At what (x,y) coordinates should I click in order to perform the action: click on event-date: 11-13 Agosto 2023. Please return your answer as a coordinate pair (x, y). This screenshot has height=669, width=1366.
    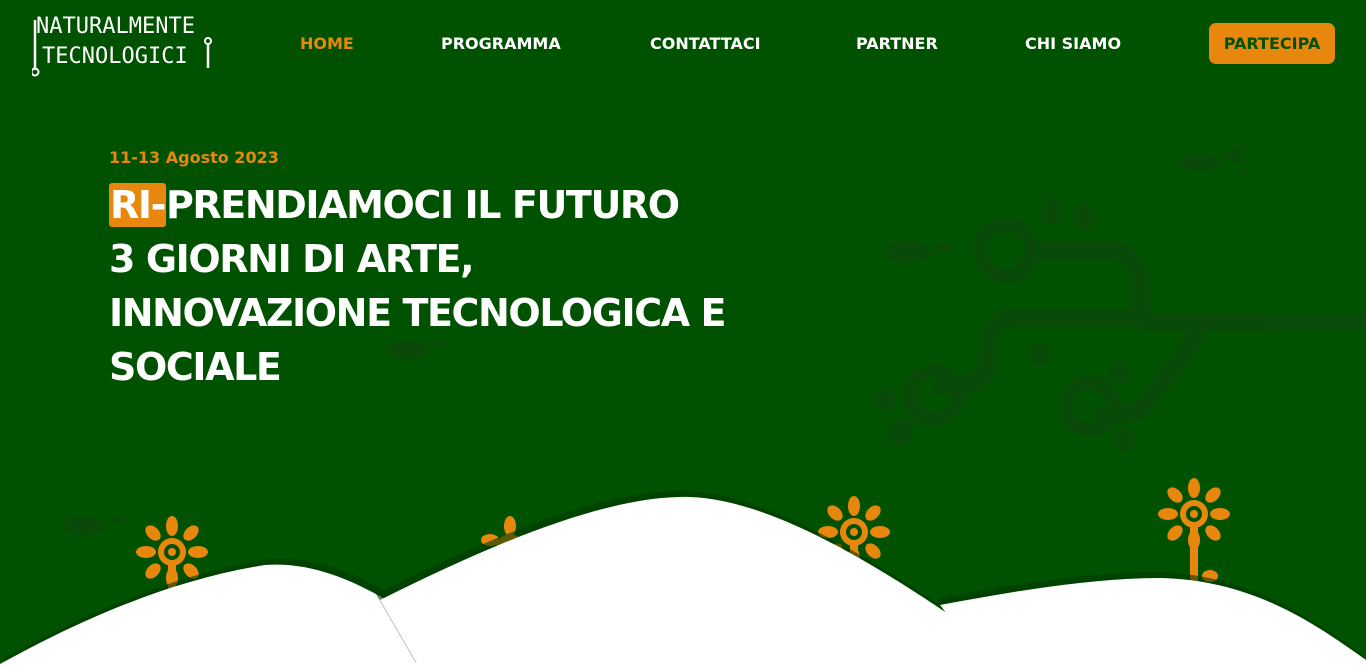
    Looking at the image, I should click on (194, 157).